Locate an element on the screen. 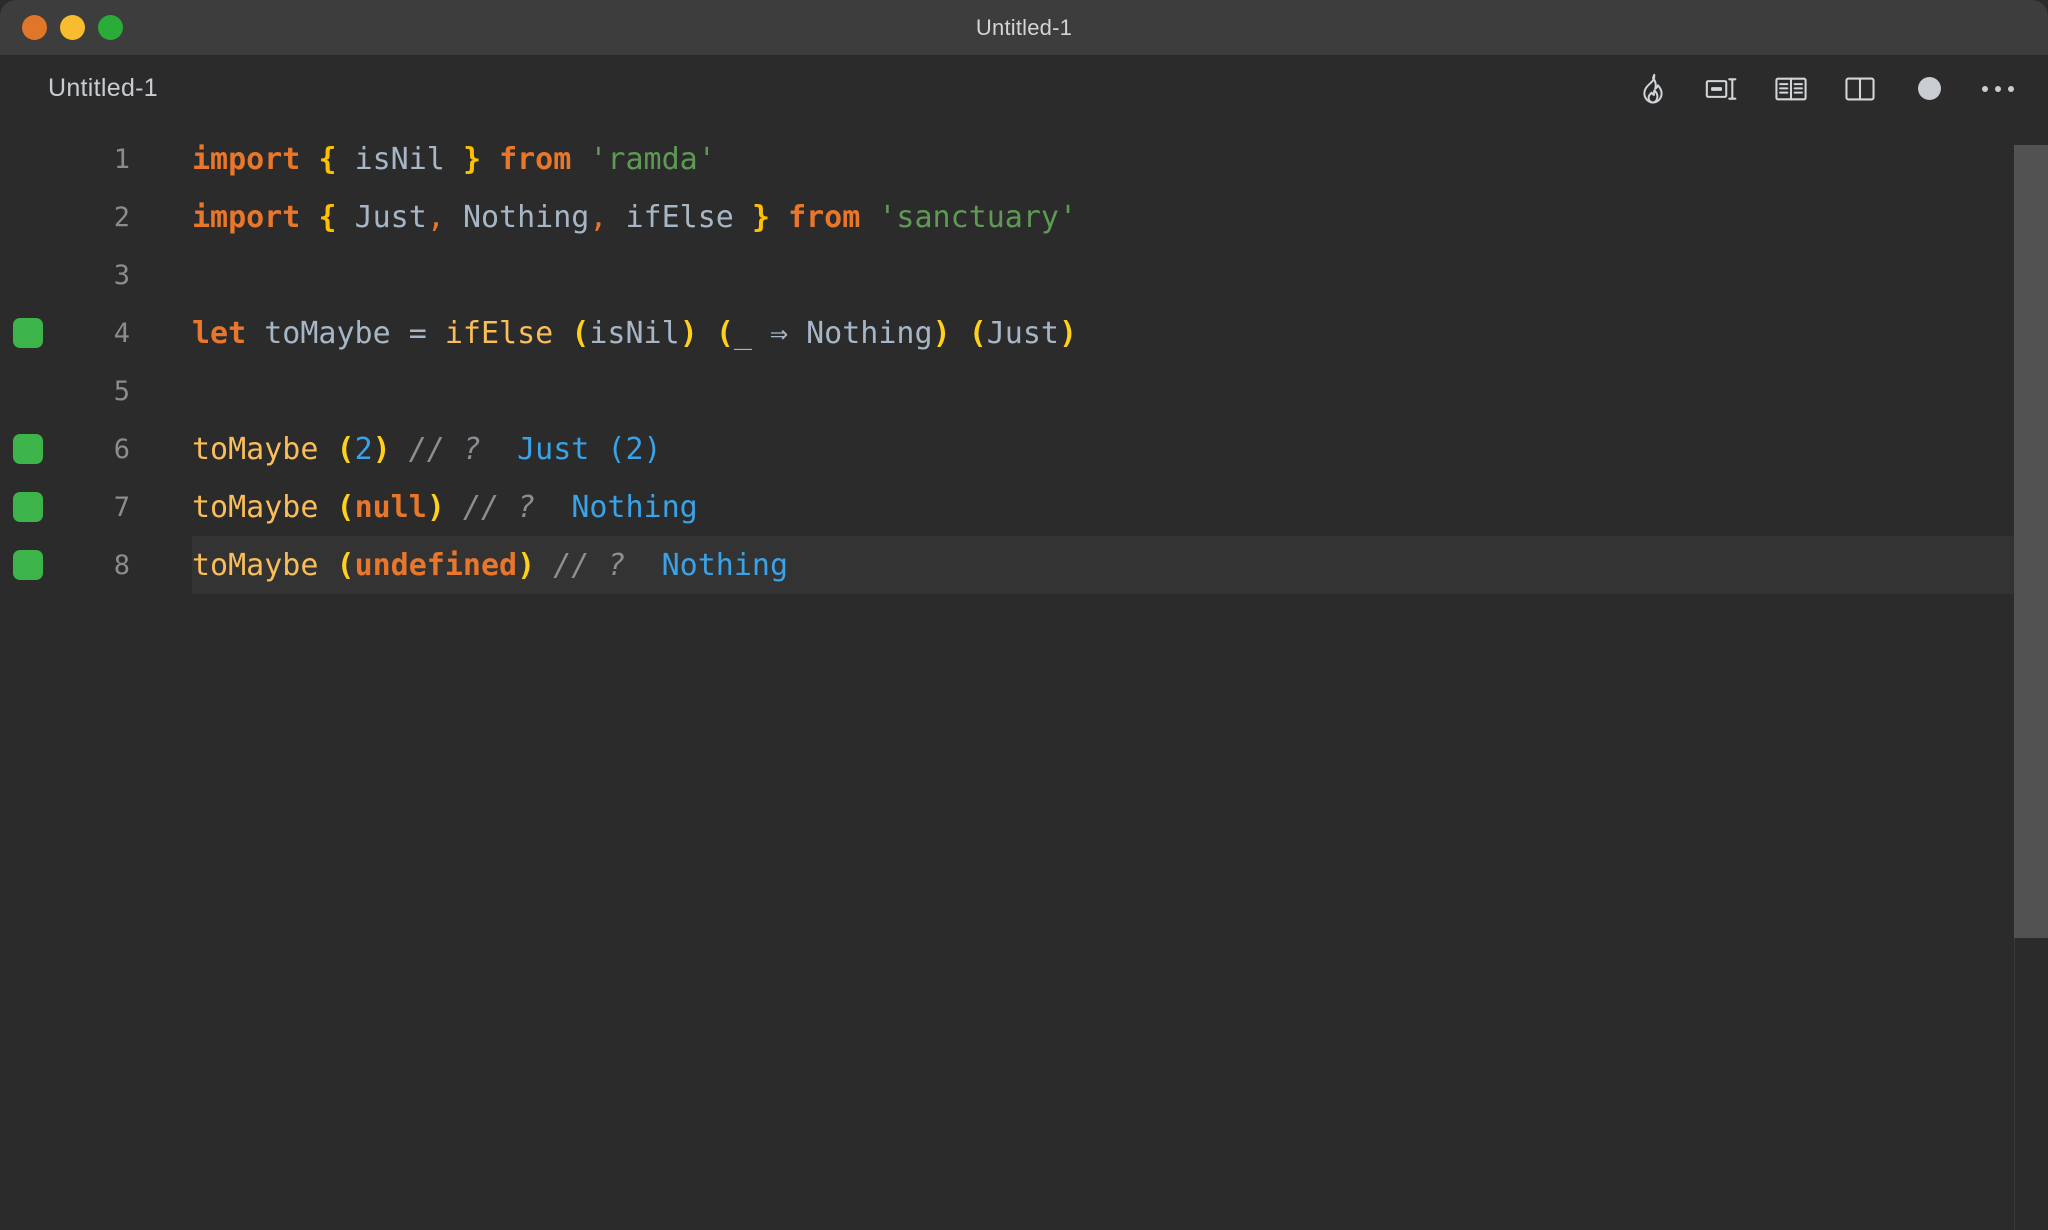 The width and height of the screenshot is (2048, 1230). open-book-icon is located at coordinates (1791, 89).